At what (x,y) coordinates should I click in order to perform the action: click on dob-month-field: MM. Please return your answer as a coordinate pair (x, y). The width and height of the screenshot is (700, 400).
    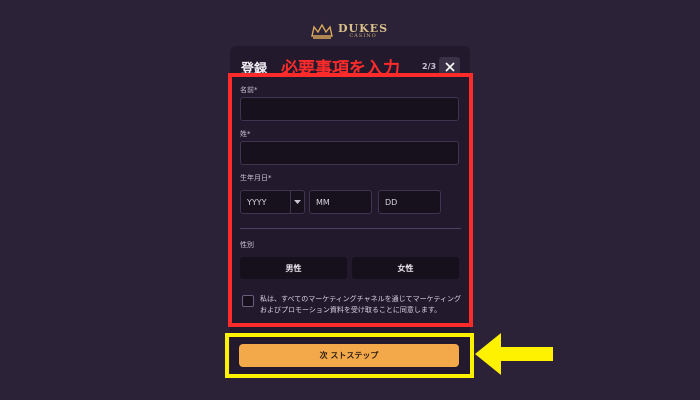
    Looking at the image, I should click on (340, 202).